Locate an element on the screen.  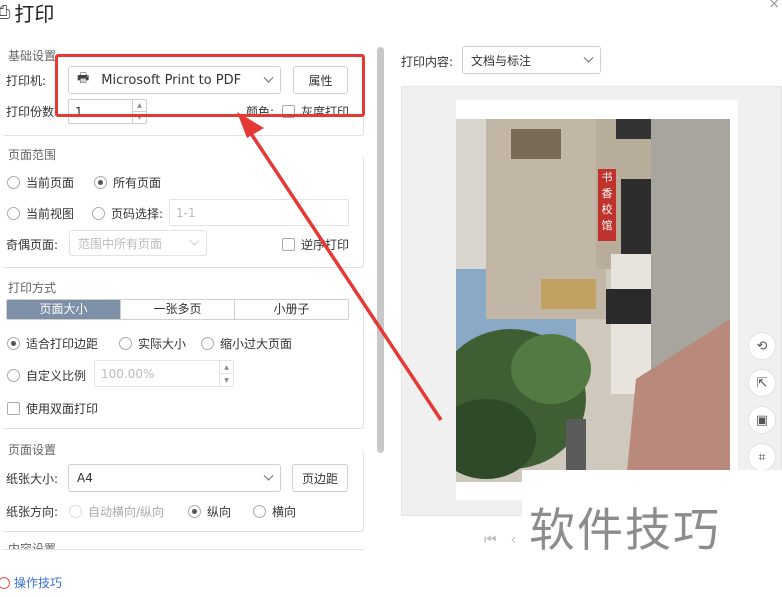
tips-link-label: 操作技巧 is located at coordinates (38, 583).